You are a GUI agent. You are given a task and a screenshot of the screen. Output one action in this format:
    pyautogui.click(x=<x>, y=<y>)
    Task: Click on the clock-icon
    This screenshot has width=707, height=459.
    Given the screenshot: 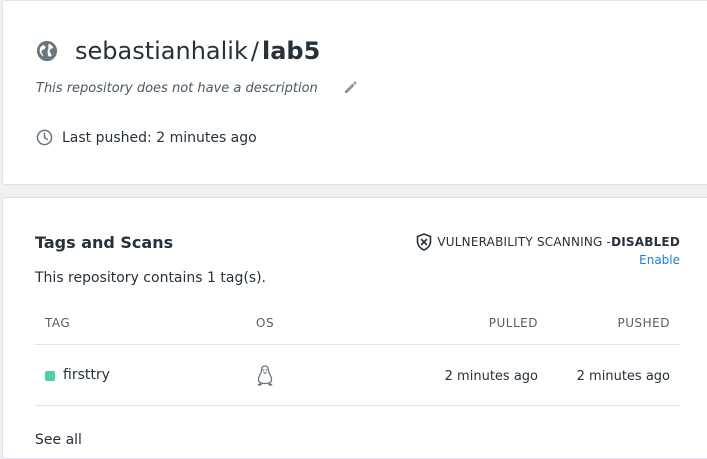 What is the action you would take?
    pyautogui.click(x=44, y=137)
    